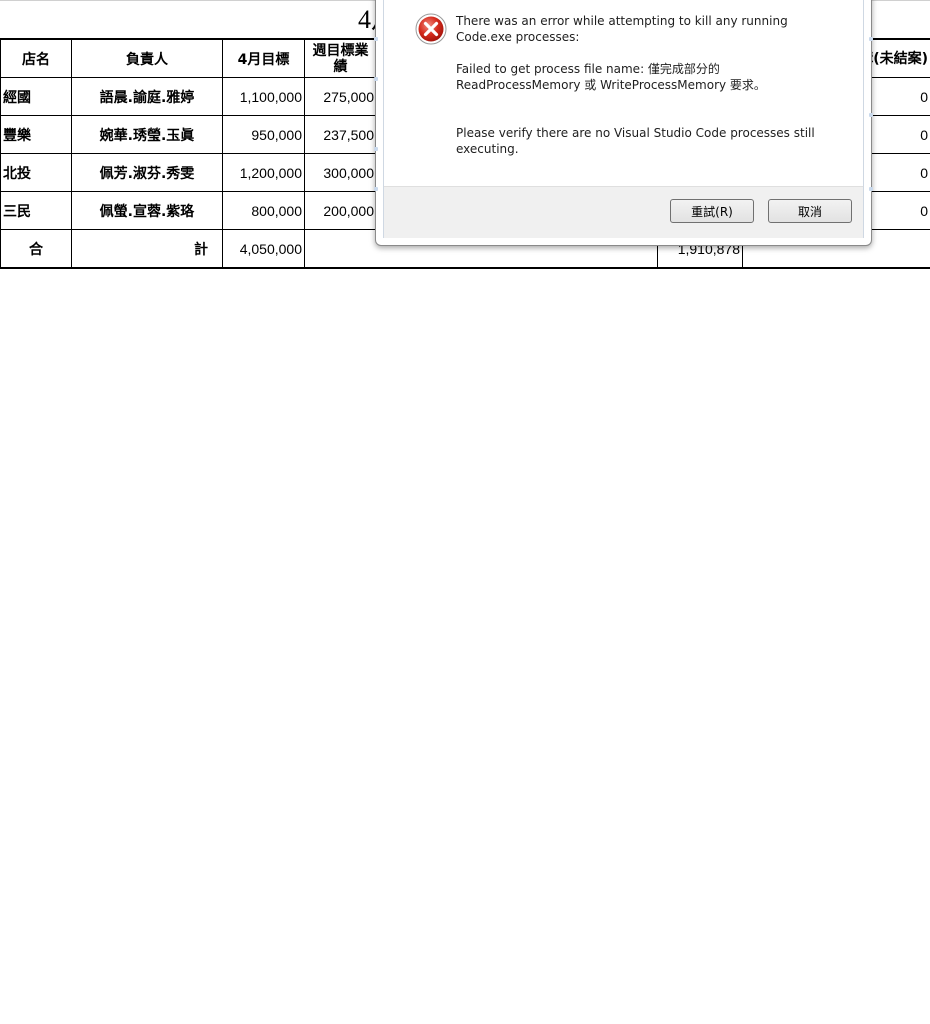 The image size is (930, 1024). What do you see at coordinates (810, 211) in the screenshot?
I see `cancel-button: 取消` at bounding box center [810, 211].